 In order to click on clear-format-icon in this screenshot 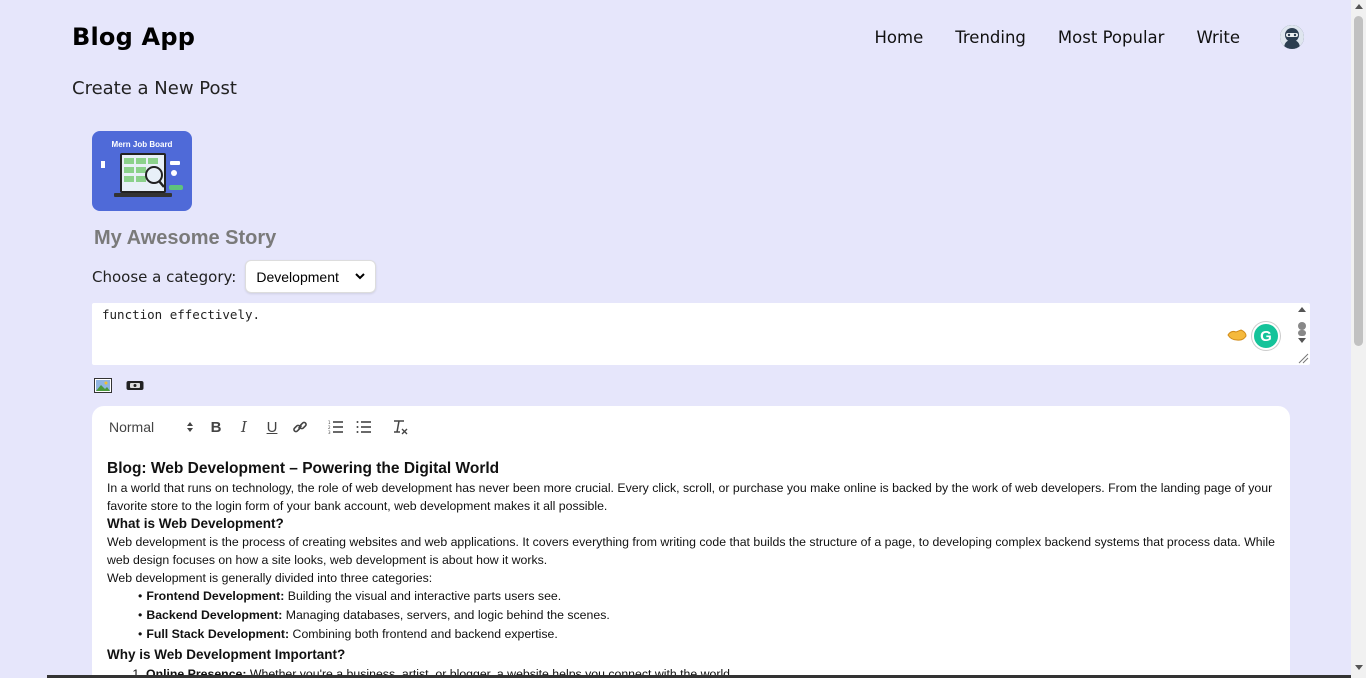, I will do `click(401, 427)`.